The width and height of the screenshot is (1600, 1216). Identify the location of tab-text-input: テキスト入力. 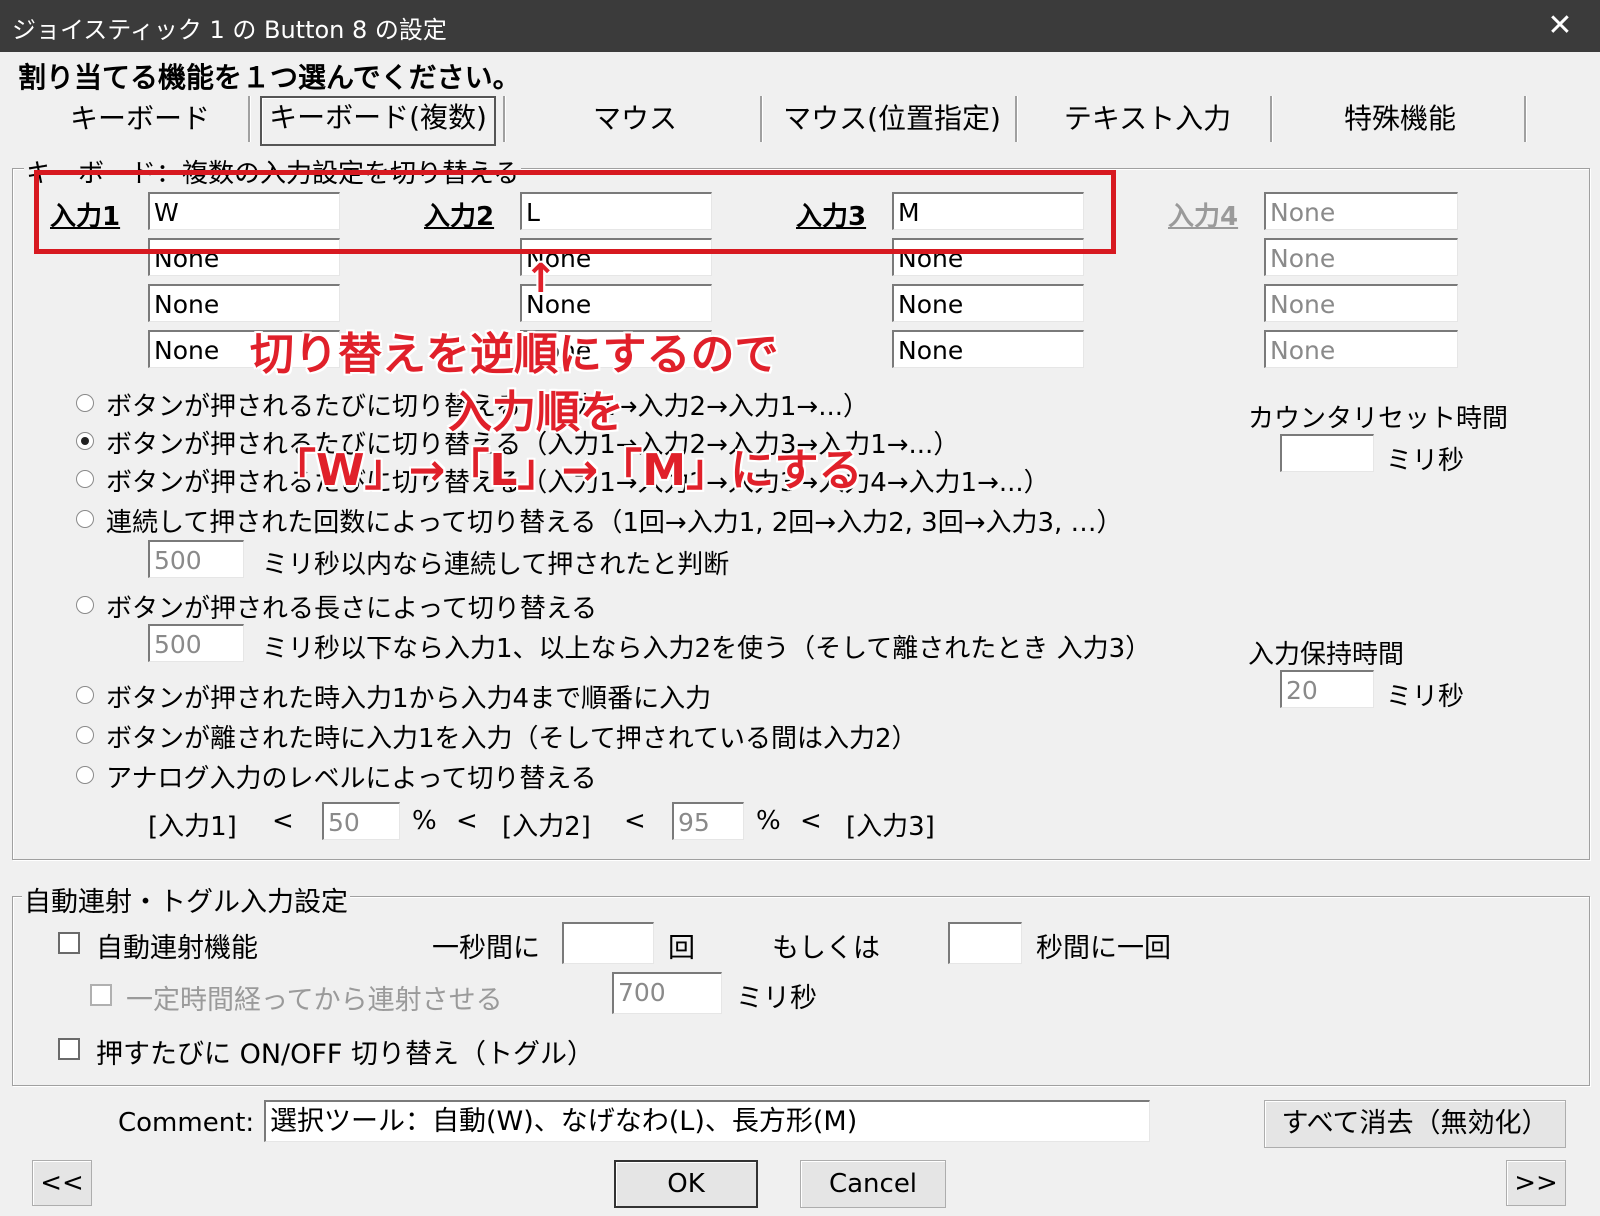
(1147, 119).